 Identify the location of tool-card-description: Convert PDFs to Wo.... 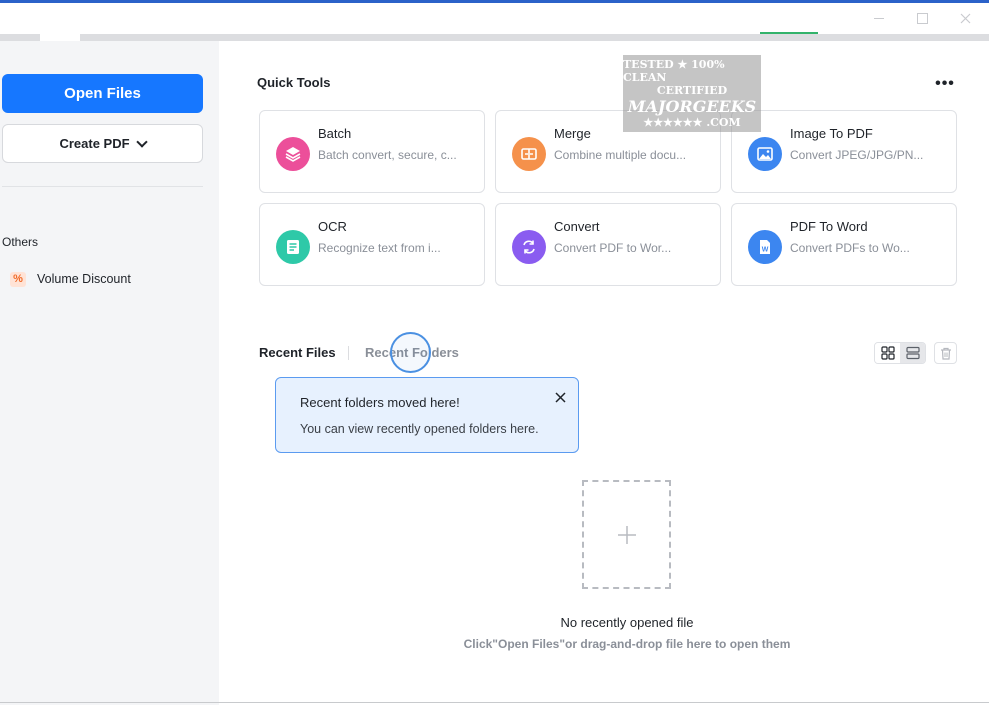
(850, 248).